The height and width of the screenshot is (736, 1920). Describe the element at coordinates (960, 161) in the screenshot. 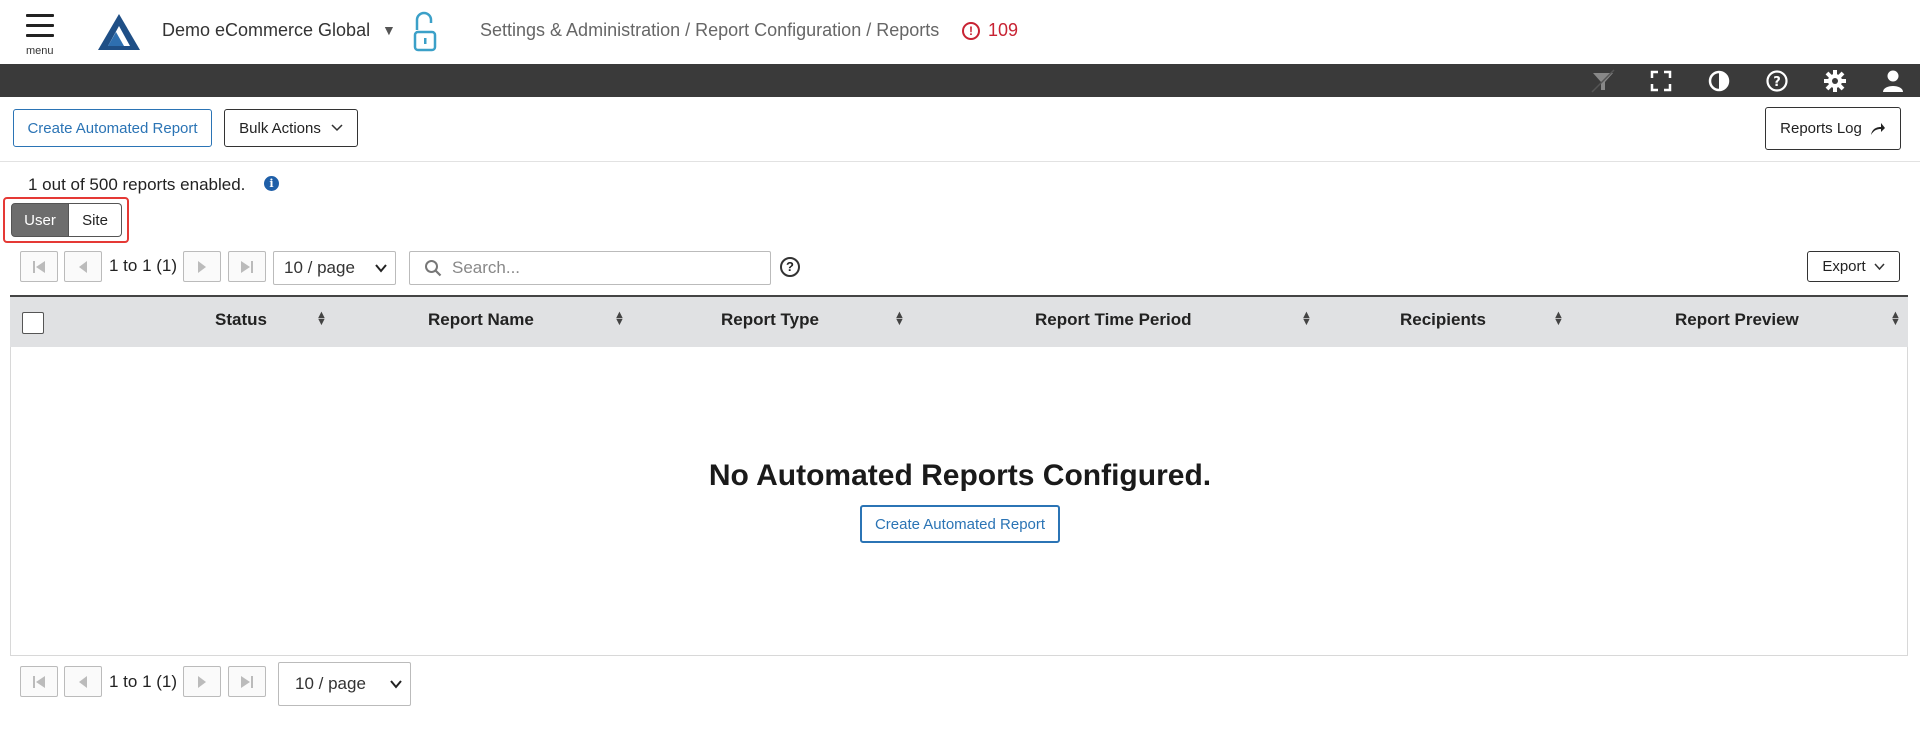

I see `divider` at that location.